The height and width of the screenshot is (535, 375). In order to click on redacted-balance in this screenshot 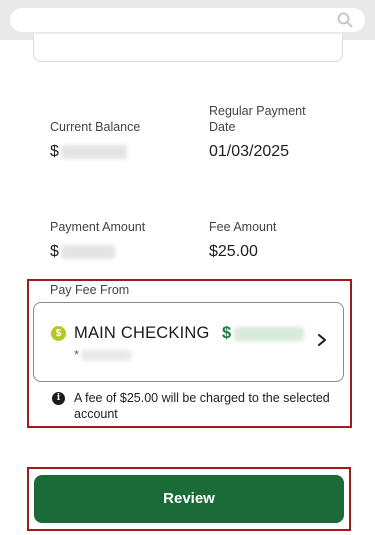, I will do `click(269, 333)`.